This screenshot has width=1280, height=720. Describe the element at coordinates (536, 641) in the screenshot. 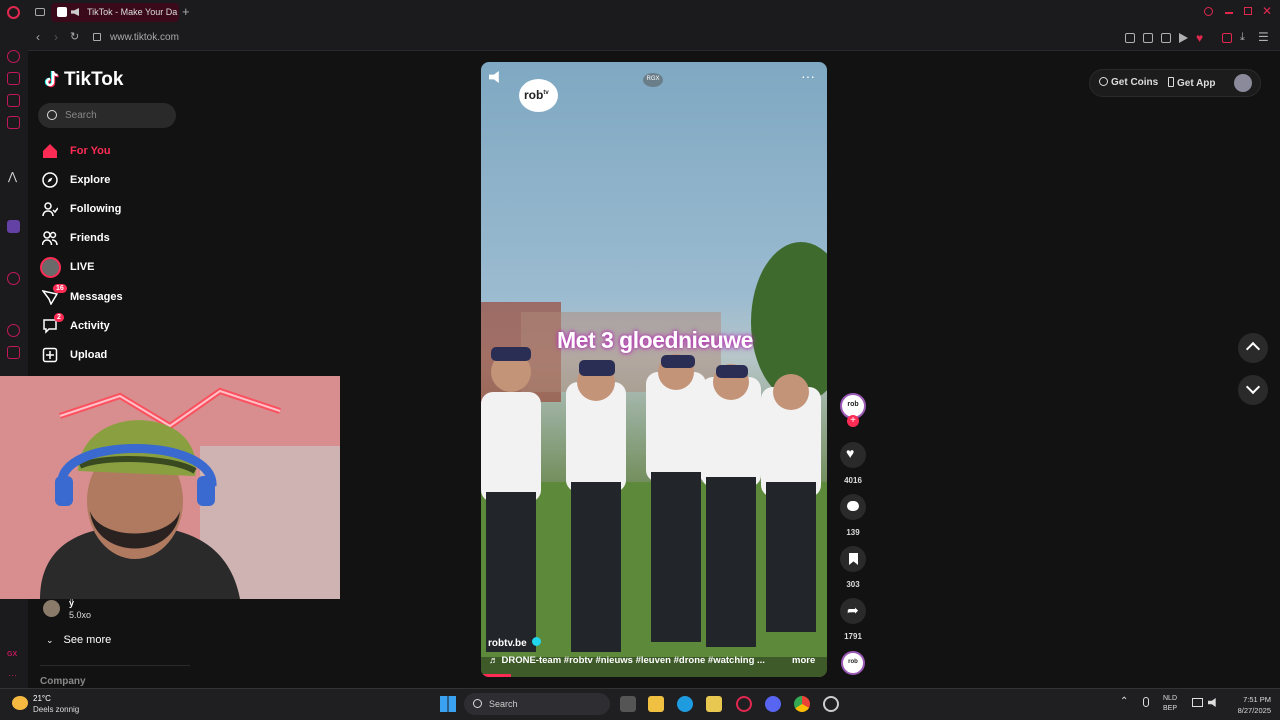

I see `verified-icon` at that location.